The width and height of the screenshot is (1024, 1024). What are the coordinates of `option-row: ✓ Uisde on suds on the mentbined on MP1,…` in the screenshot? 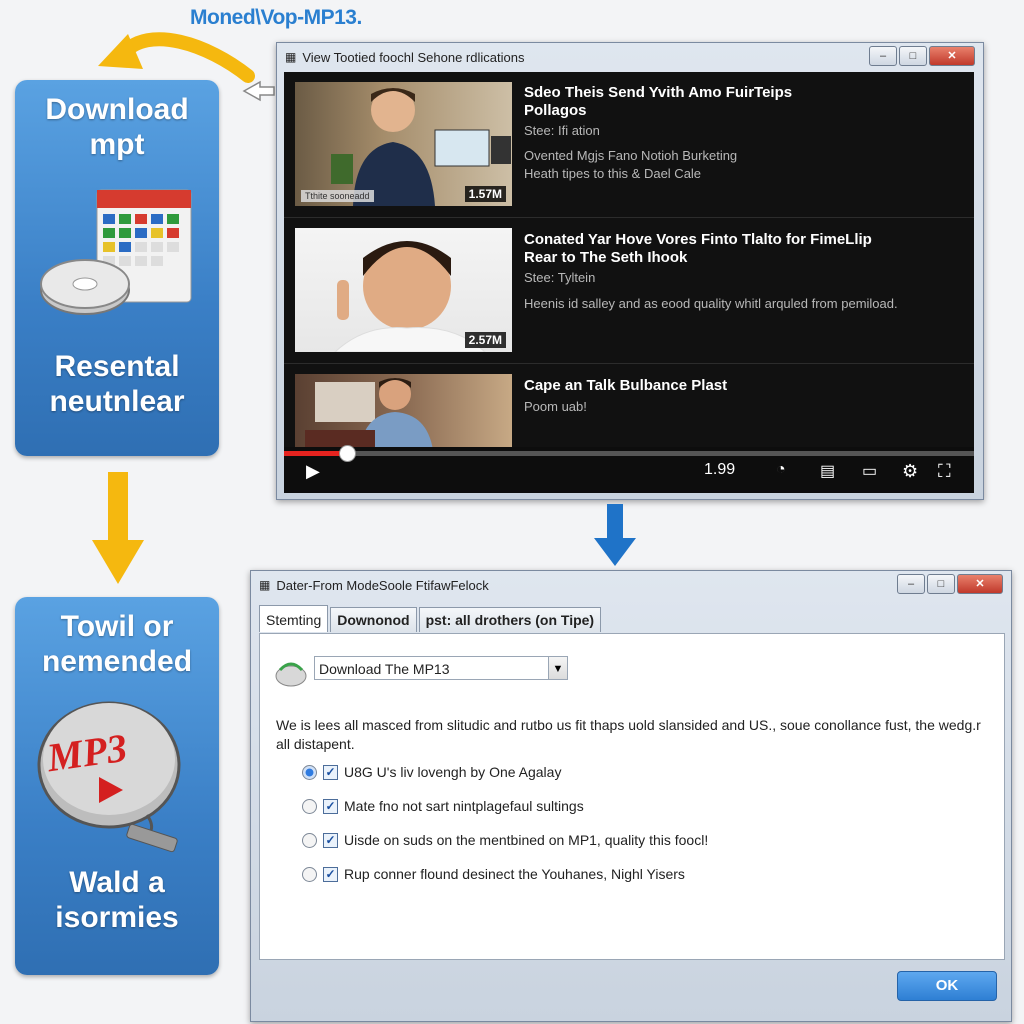 It's located at (505, 840).